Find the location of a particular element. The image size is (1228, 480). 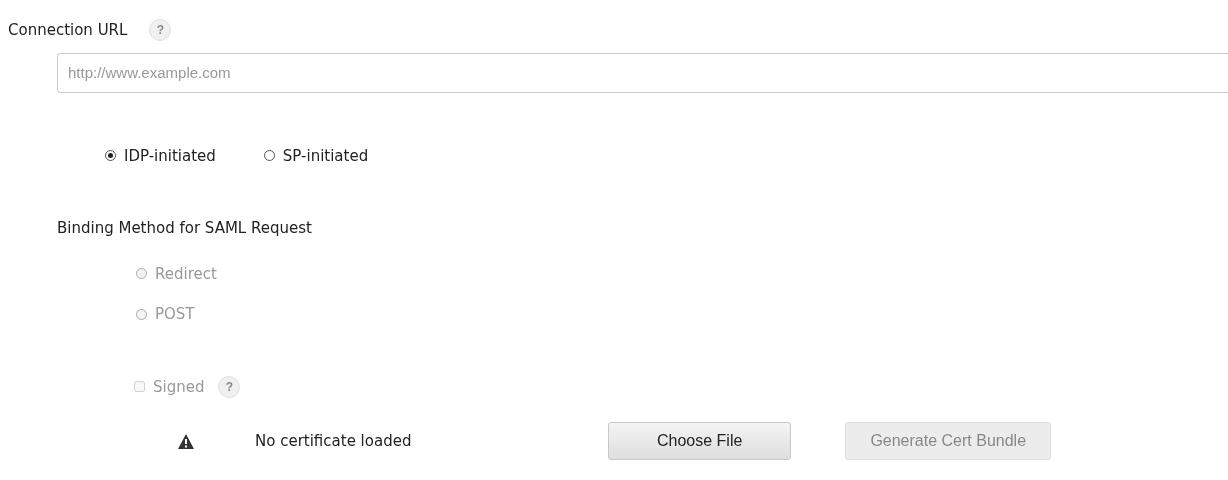

option-label: SP-initiated is located at coordinates (325, 156).